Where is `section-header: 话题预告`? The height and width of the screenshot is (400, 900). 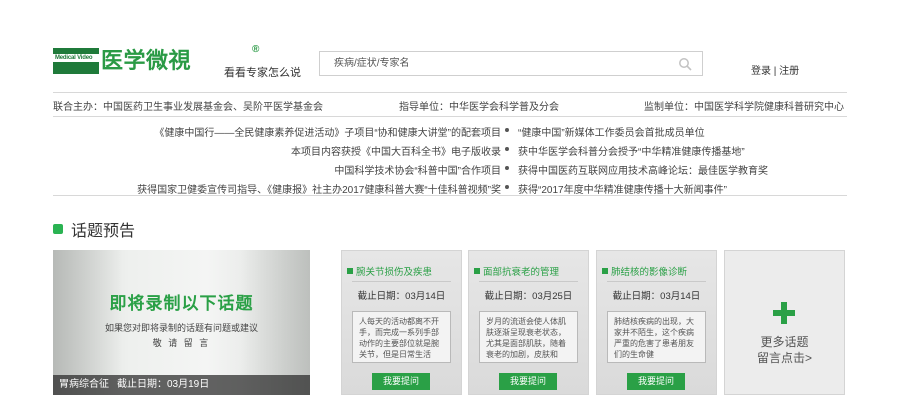 section-header: 话题预告 is located at coordinates (94, 229).